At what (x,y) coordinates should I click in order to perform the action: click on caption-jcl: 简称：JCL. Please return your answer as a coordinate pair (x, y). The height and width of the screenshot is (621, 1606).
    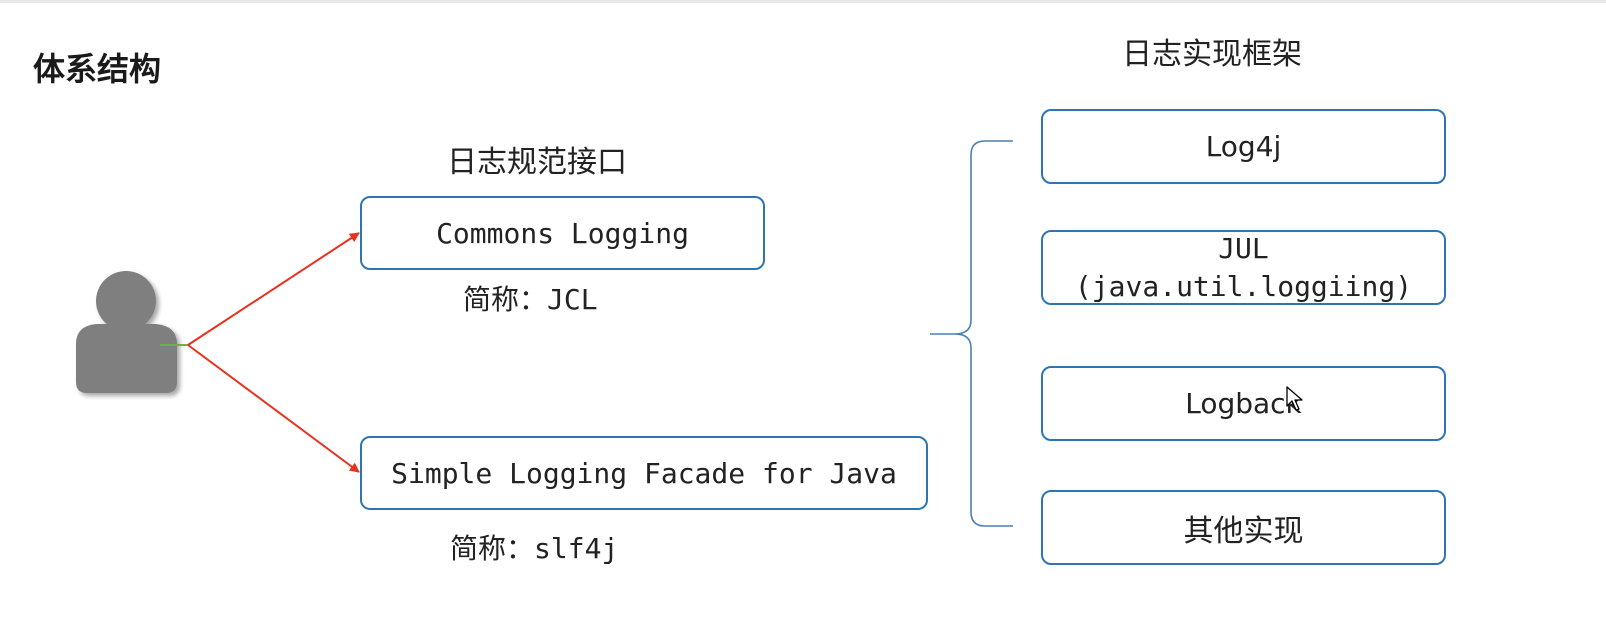
    Looking at the image, I should click on (530, 298).